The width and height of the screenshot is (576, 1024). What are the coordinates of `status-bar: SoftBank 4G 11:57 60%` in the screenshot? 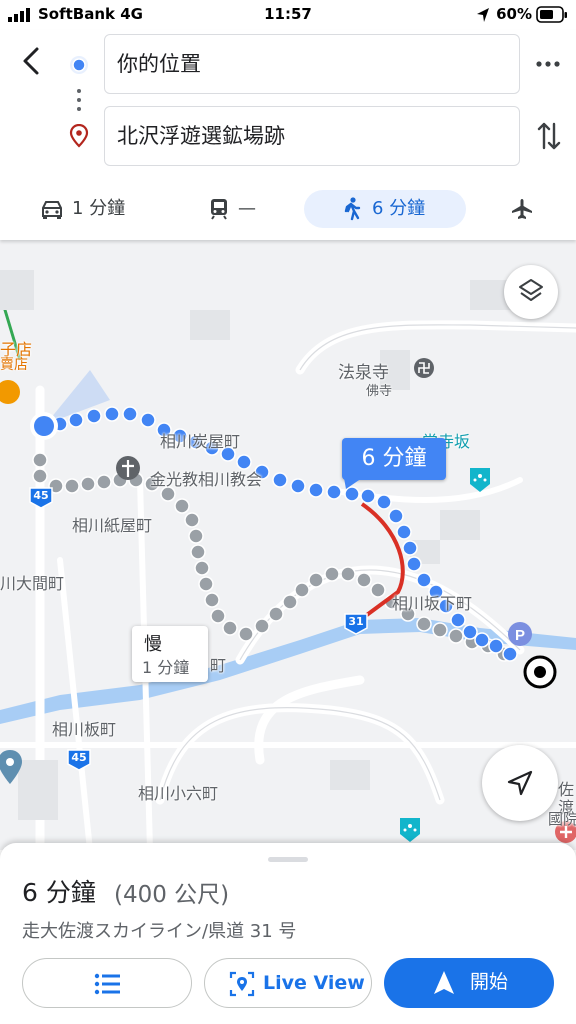 It's located at (288, 15).